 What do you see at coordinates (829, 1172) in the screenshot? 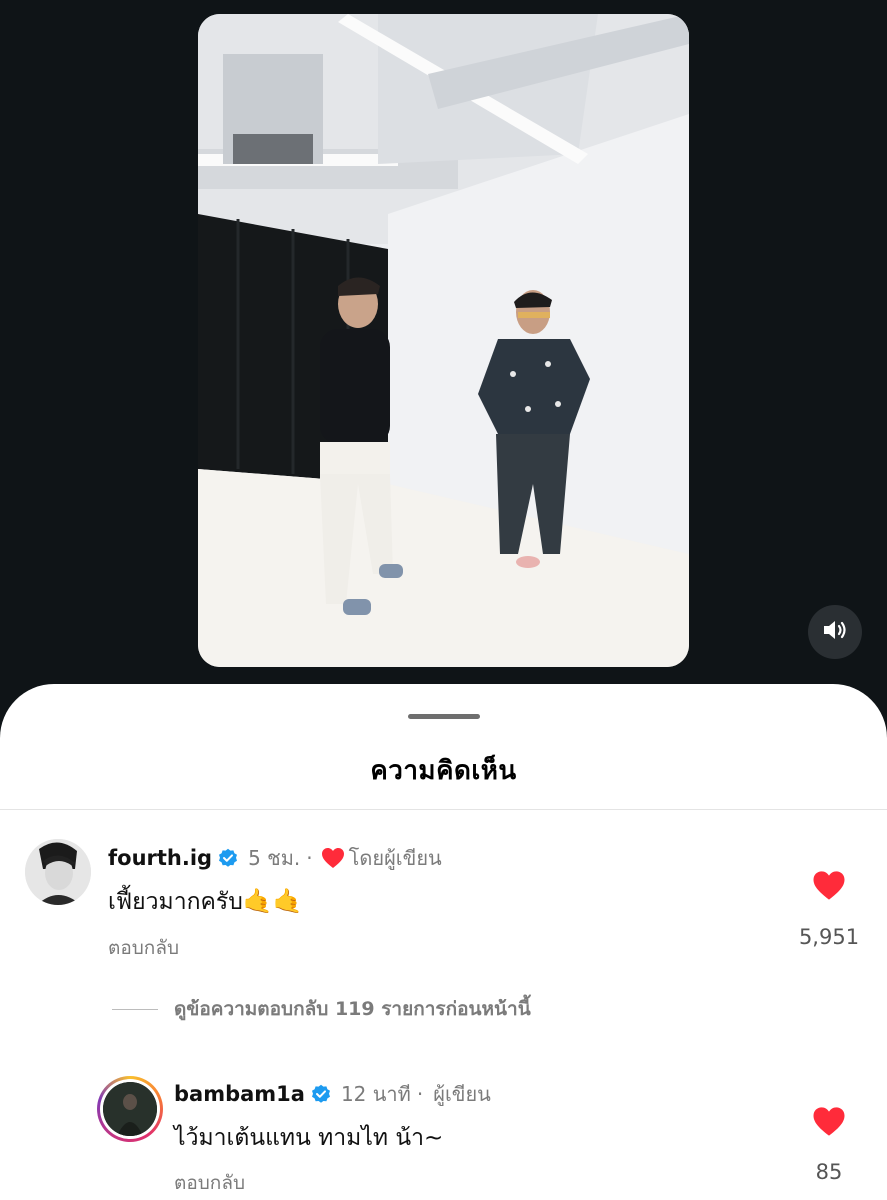
I see `like-count: 85` at bounding box center [829, 1172].